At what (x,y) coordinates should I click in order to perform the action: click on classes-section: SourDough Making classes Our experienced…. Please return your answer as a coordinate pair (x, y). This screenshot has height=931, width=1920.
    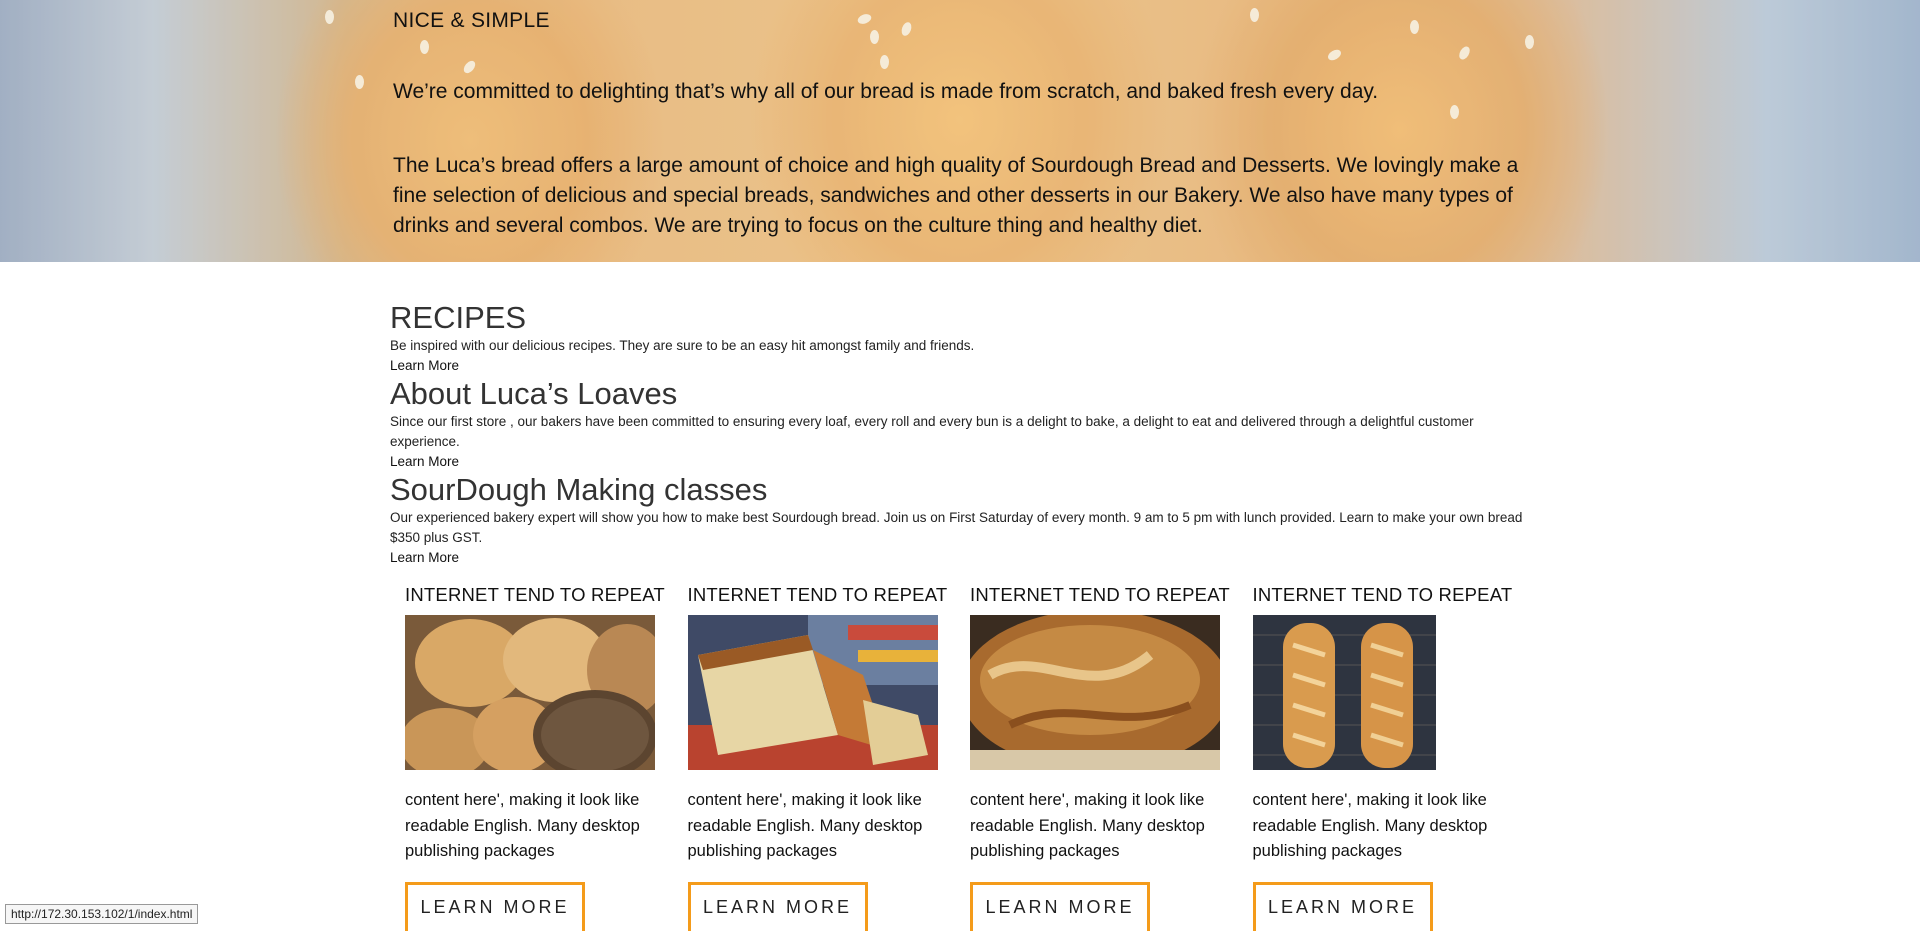
    Looking at the image, I should click on (960, 520).